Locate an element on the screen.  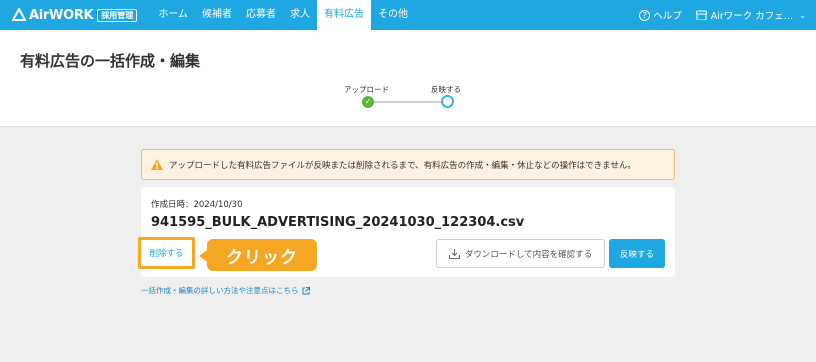
progress-stepper: アップロード 反映する ✓ is located at coordinates (405, 102).